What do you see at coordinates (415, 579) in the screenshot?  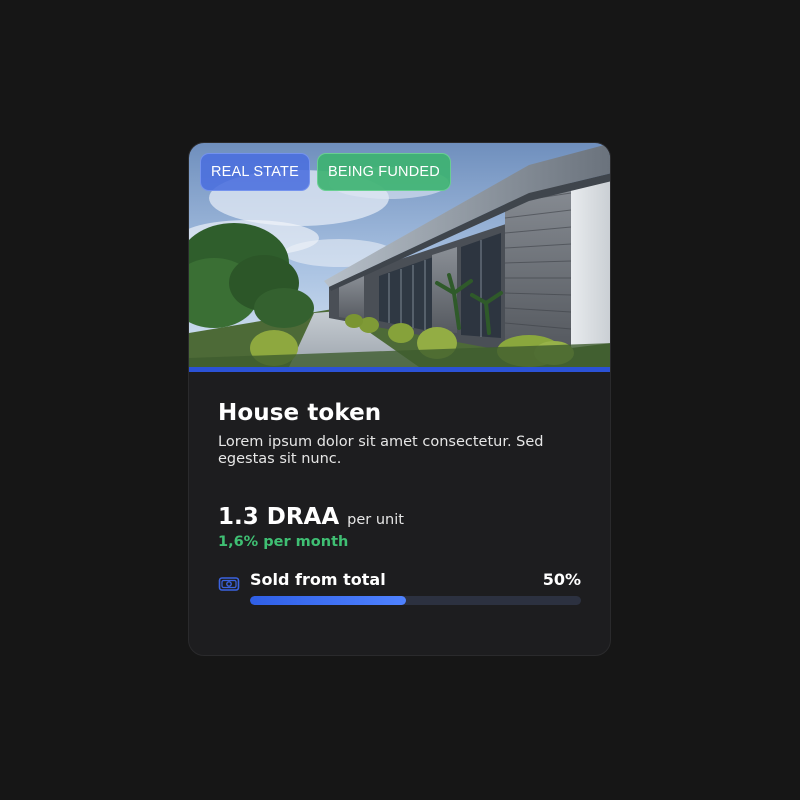 I see `progress-header: Sold from total 50%` at bounding box center [415, 579].